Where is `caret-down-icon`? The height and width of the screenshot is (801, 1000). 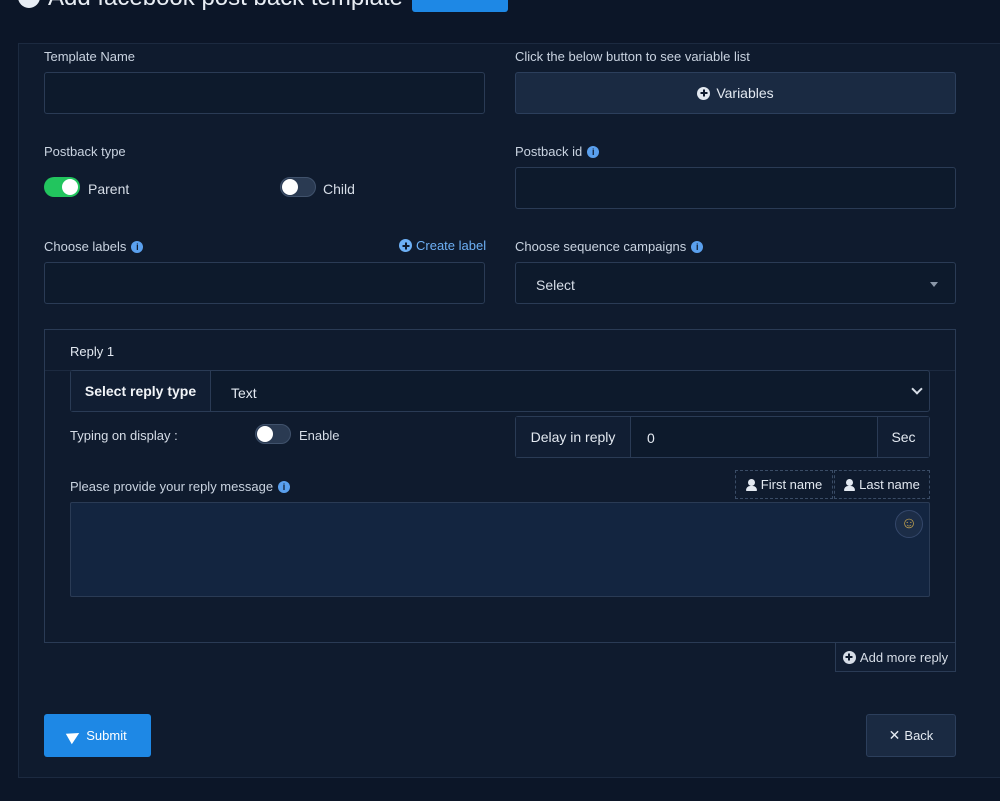
caret-down-icon is located at coordinates (934, 284).